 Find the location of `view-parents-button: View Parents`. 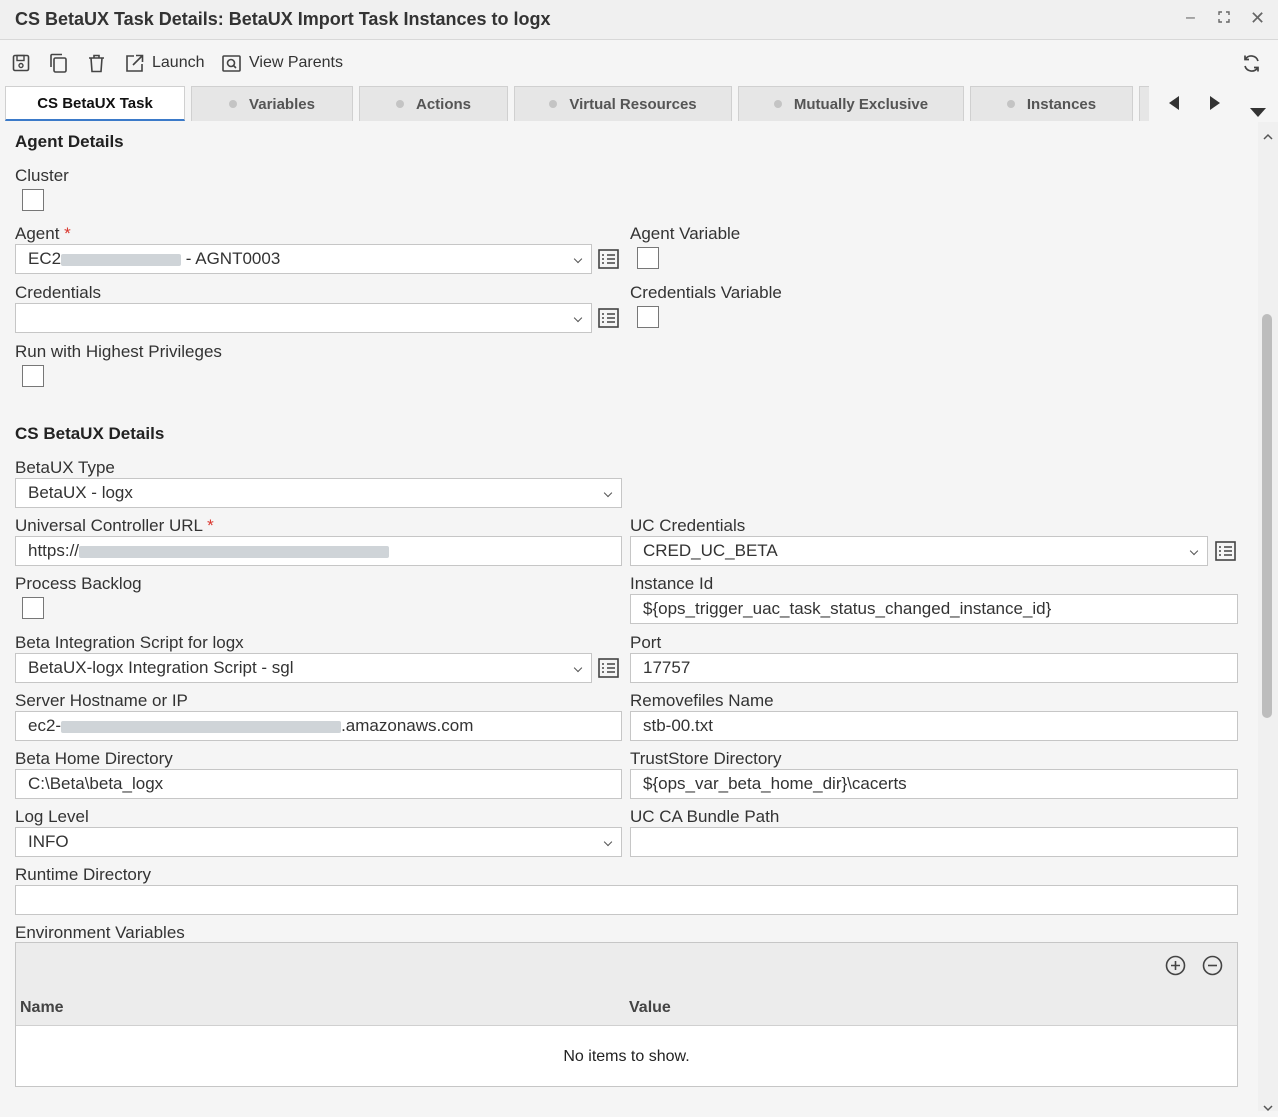

view-parents-button: View Parents is located at coordinates (282, 63).